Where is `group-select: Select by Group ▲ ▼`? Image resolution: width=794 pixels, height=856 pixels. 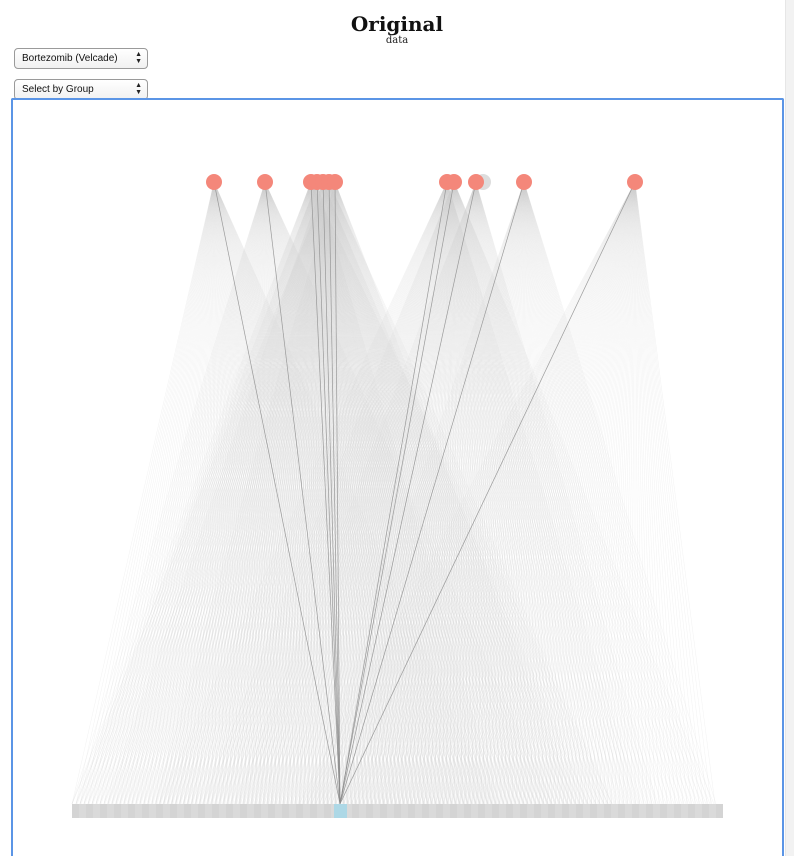 group-select: Select by Group ▲ ▼ is located at coordinates (81, 89).